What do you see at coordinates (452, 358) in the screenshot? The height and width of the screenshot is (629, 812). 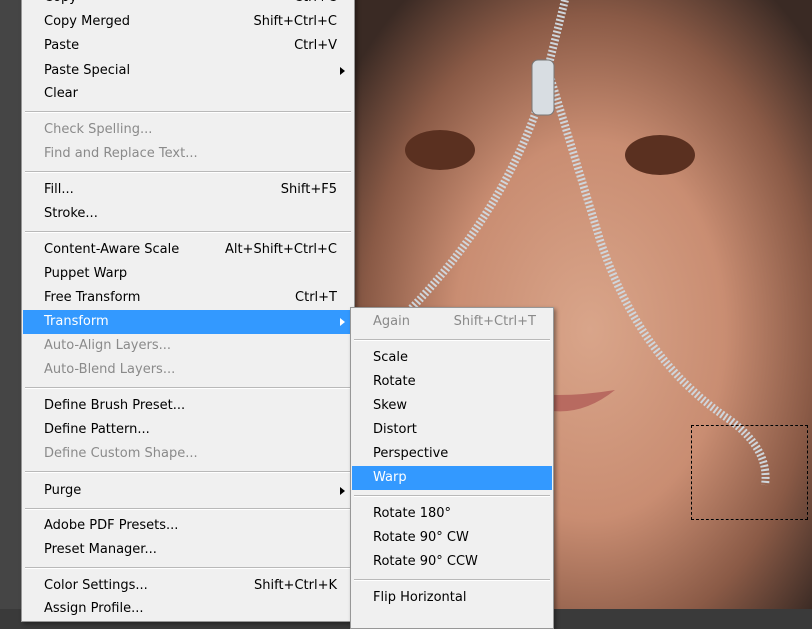 I see `menu-item-scale: Scale` at bounding box center [452, 358].